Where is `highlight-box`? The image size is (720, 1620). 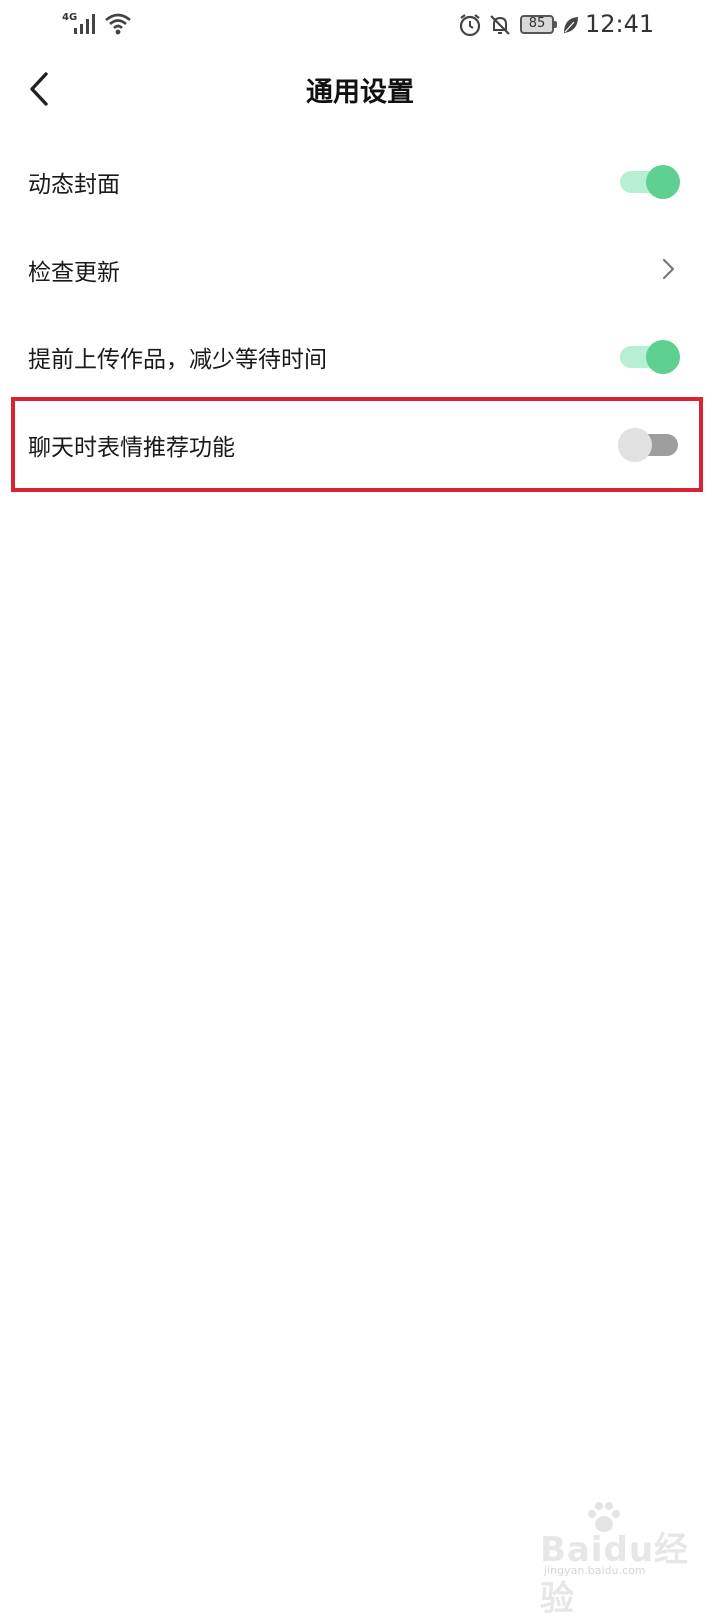 highlight-box is located at coordinates (357, 444).